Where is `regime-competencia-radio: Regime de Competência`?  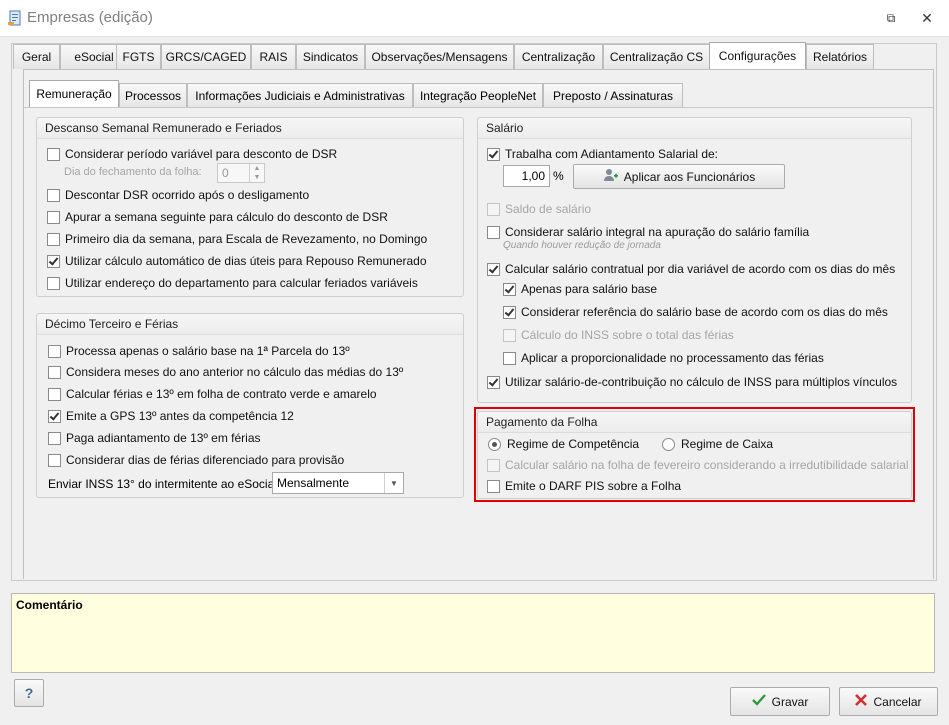
regime-competencia-radio: Regime de Competência is located at coordinates (563, 444).